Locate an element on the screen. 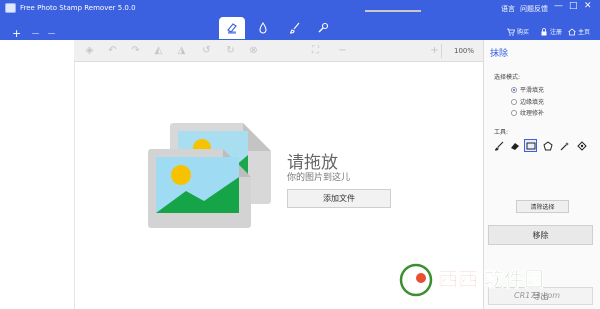 The image size is (600, 309). svg-text: CR173.com is located at coordinates (537, 295).